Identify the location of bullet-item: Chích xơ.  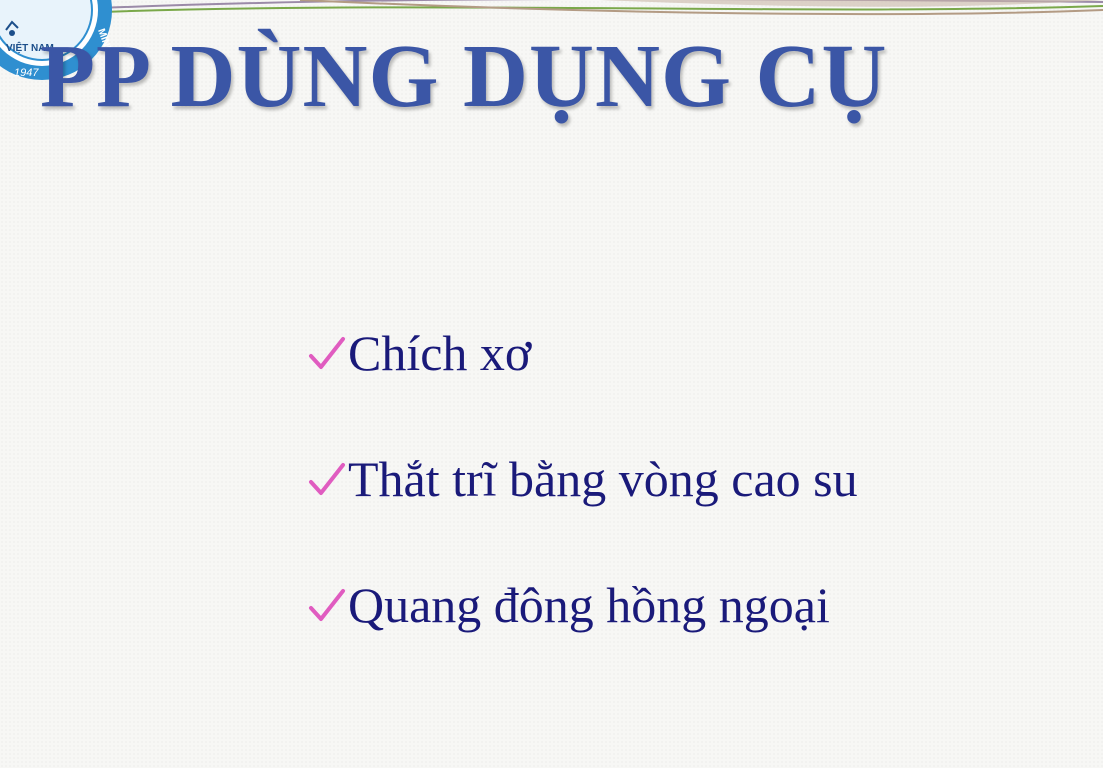
(583, 353).